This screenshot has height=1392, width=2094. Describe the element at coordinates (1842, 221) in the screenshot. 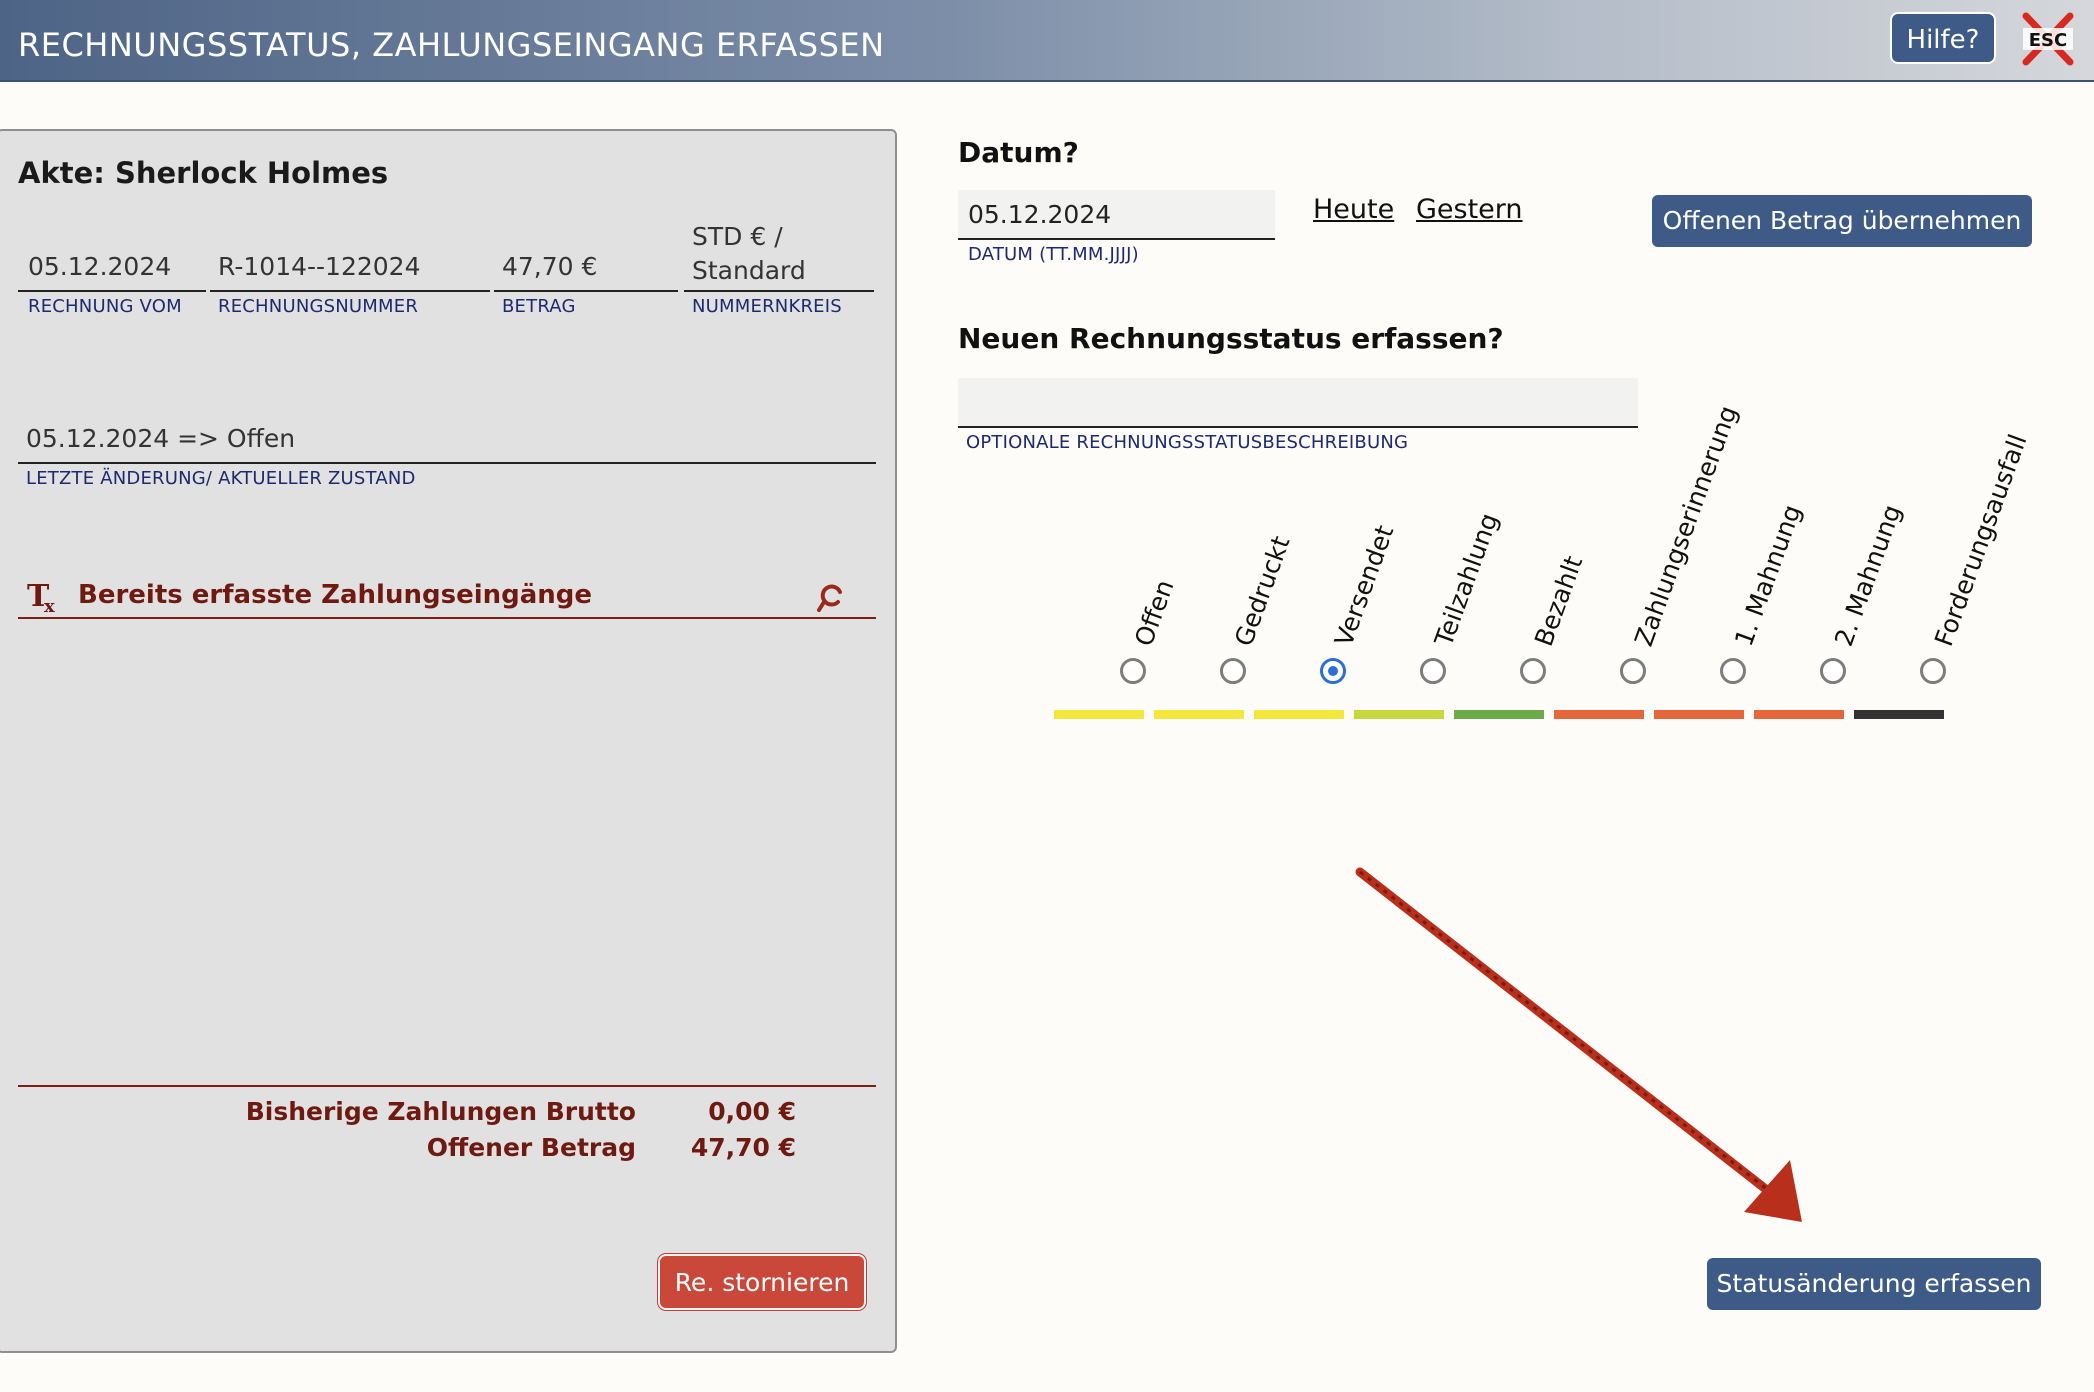

I see `take-open-amount-button: Offenen Betrag übernehmen` at that location.